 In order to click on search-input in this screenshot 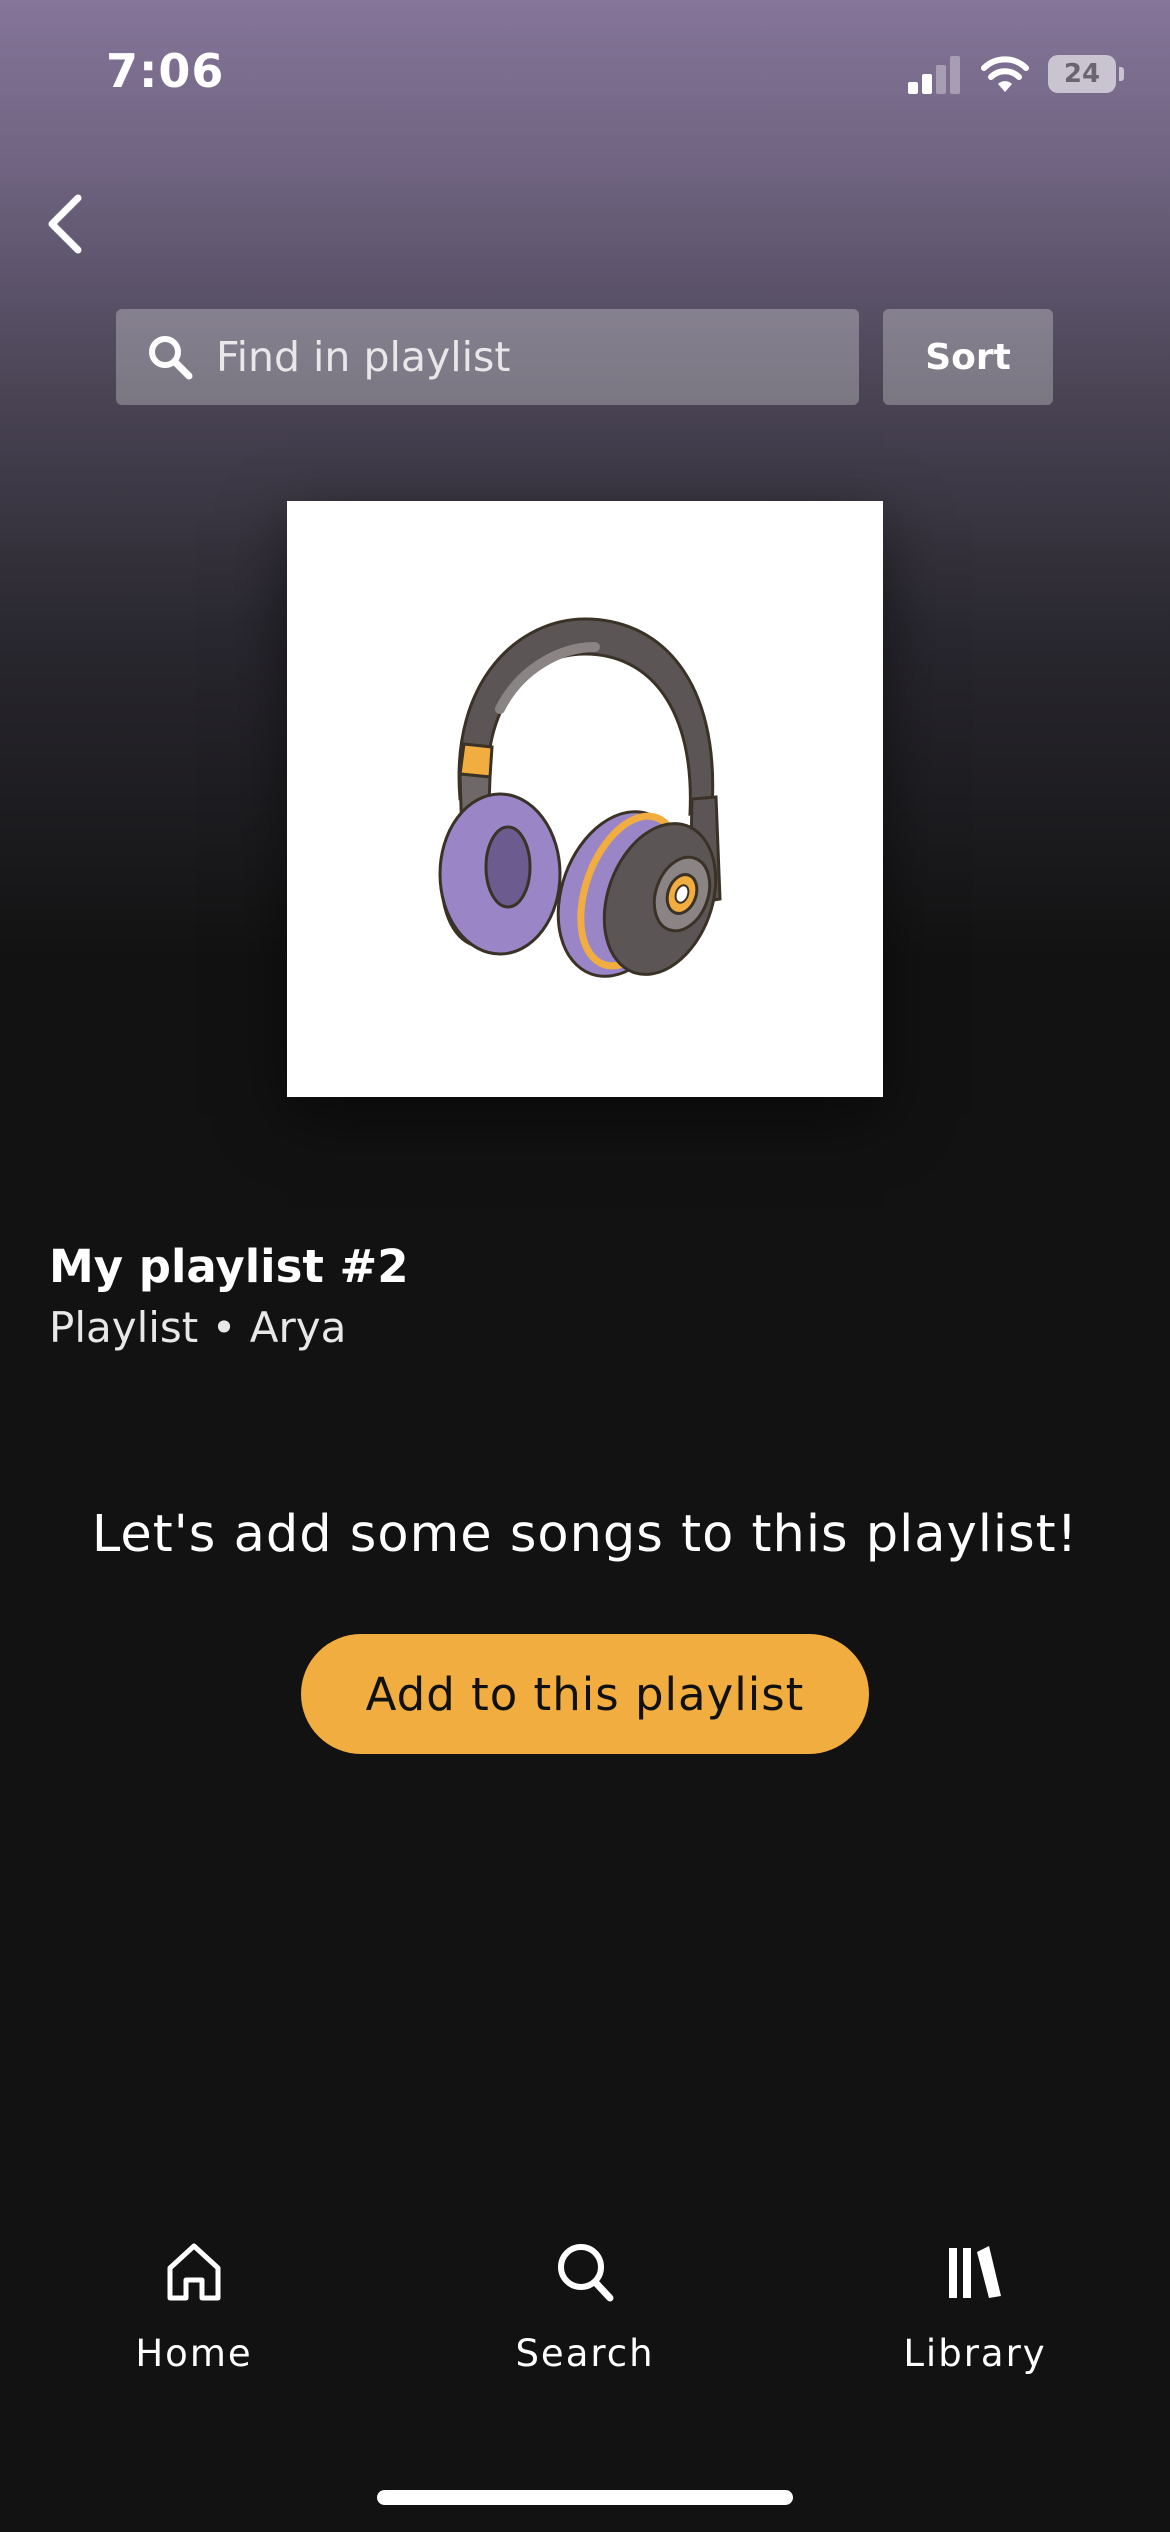, I will do `click(516, 357)`.